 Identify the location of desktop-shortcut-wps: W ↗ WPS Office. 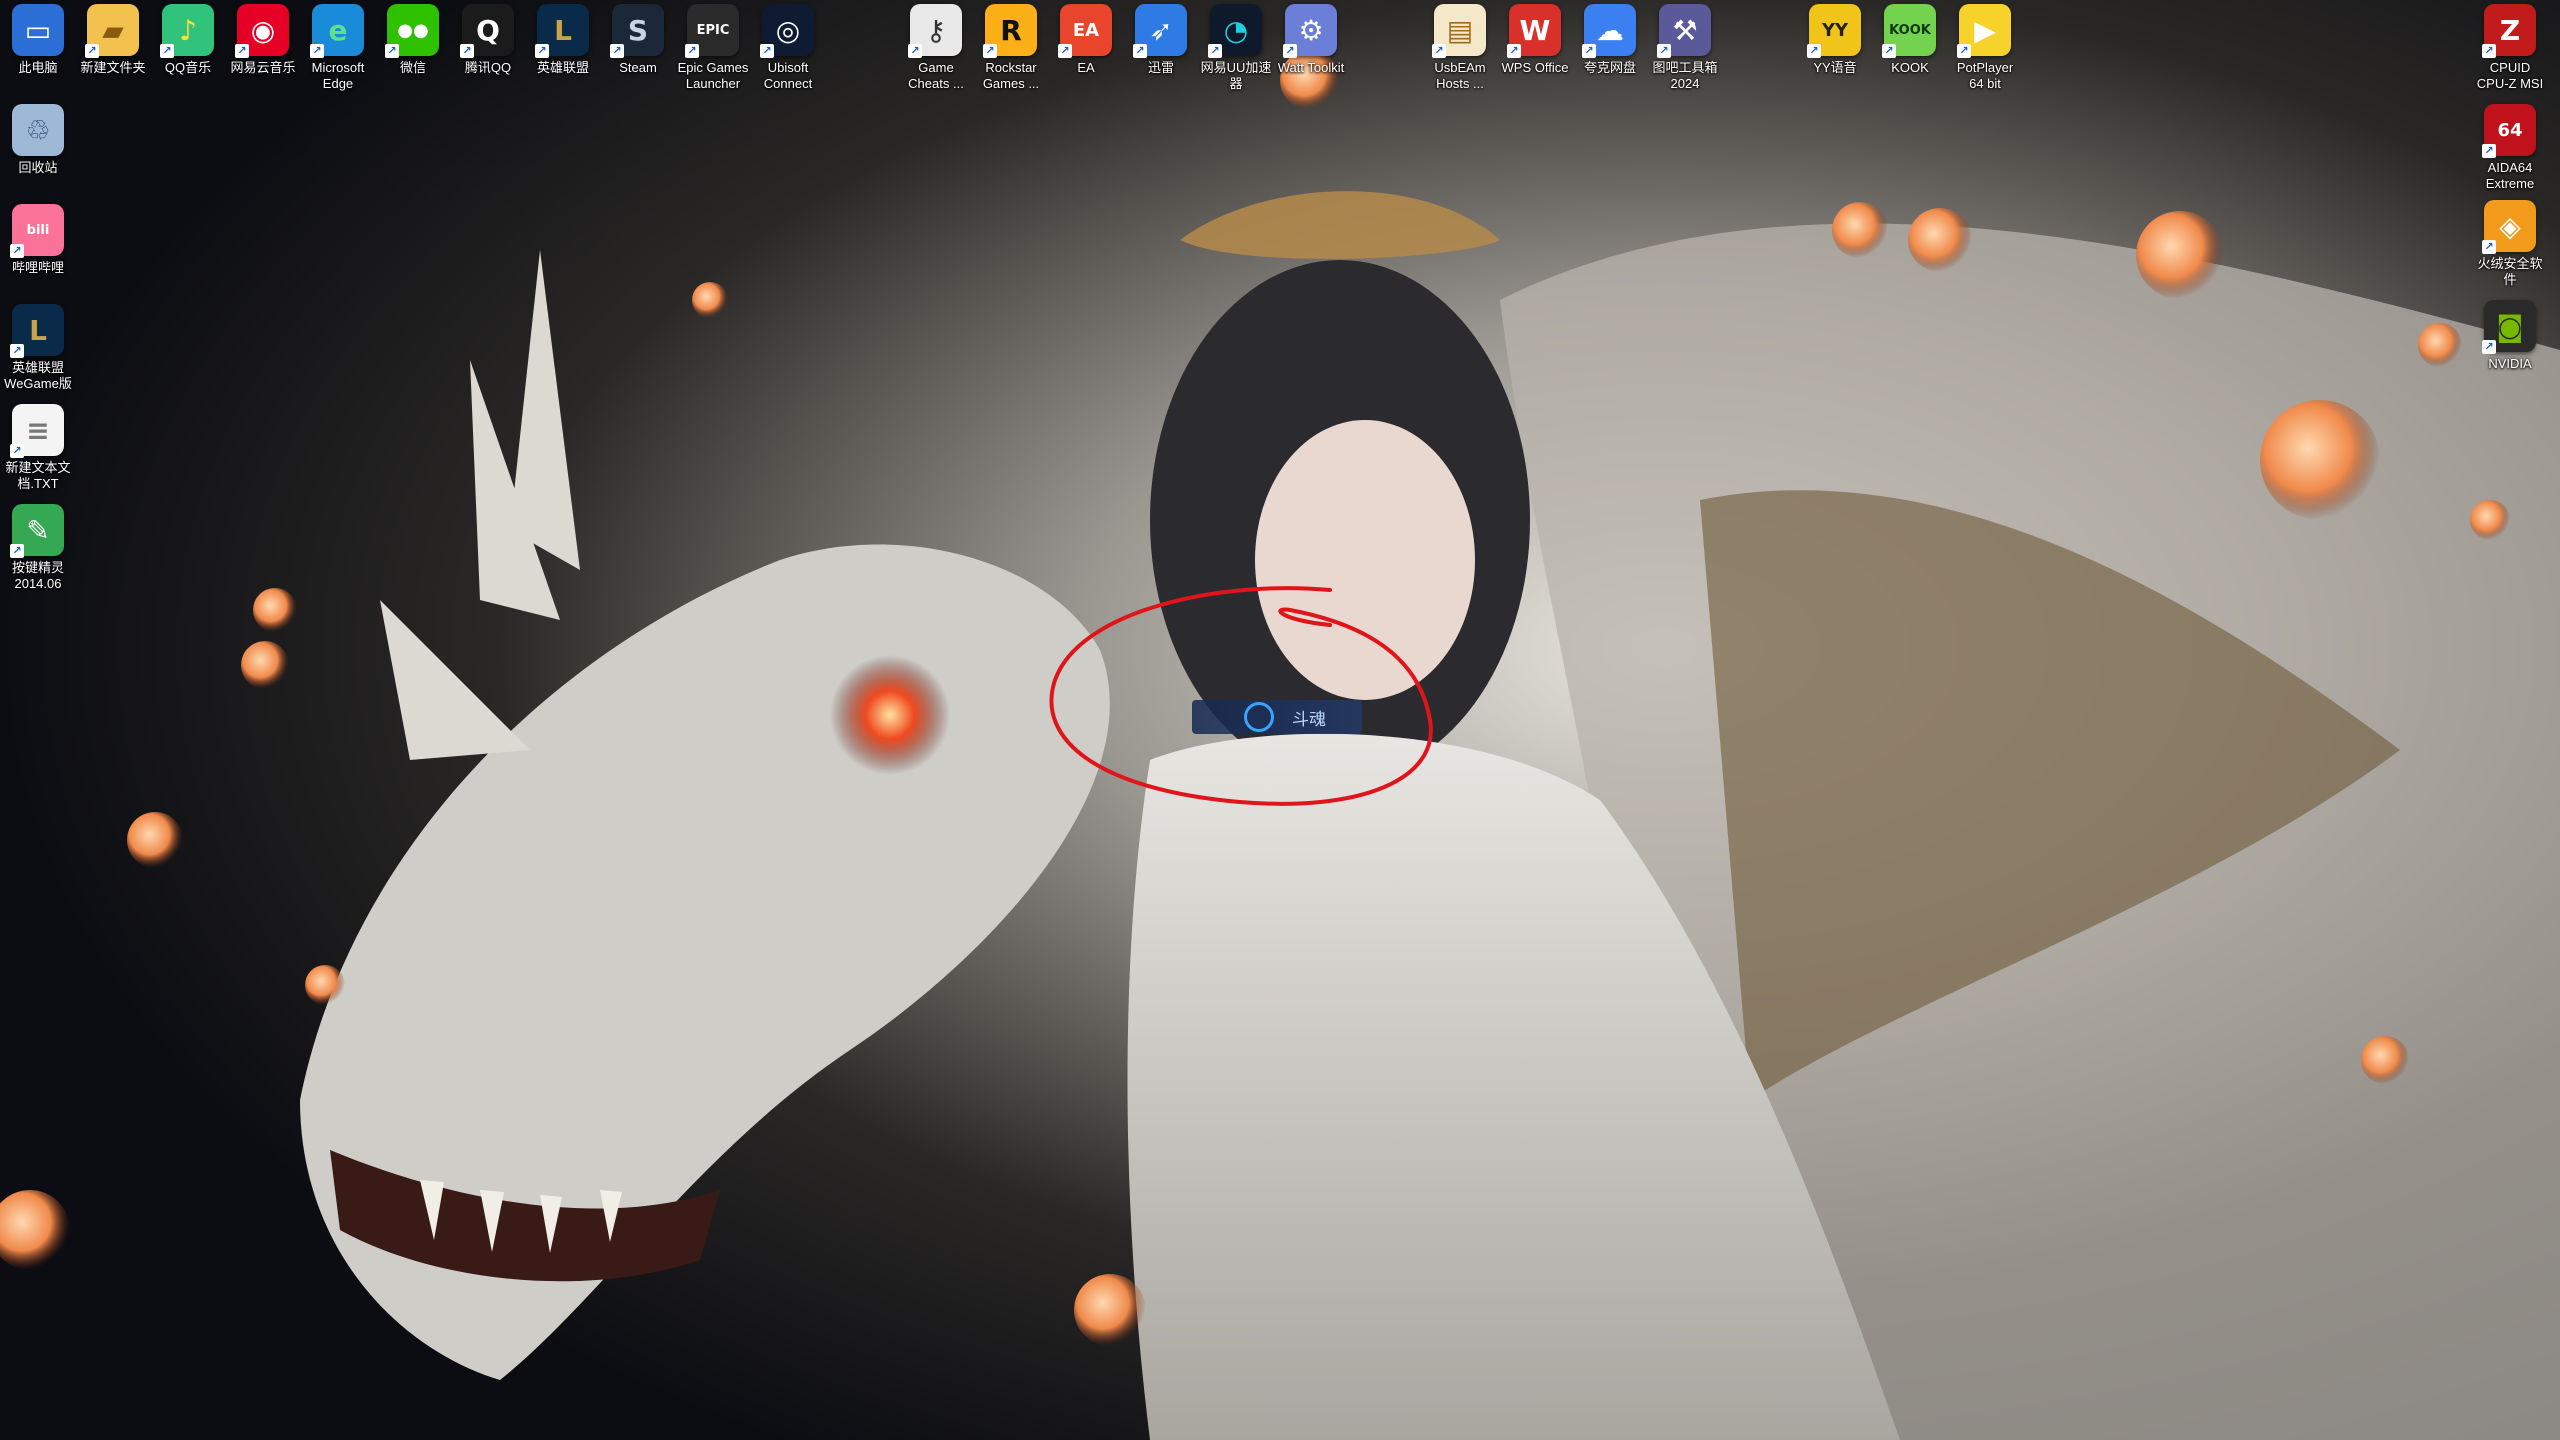
(1535, 40).